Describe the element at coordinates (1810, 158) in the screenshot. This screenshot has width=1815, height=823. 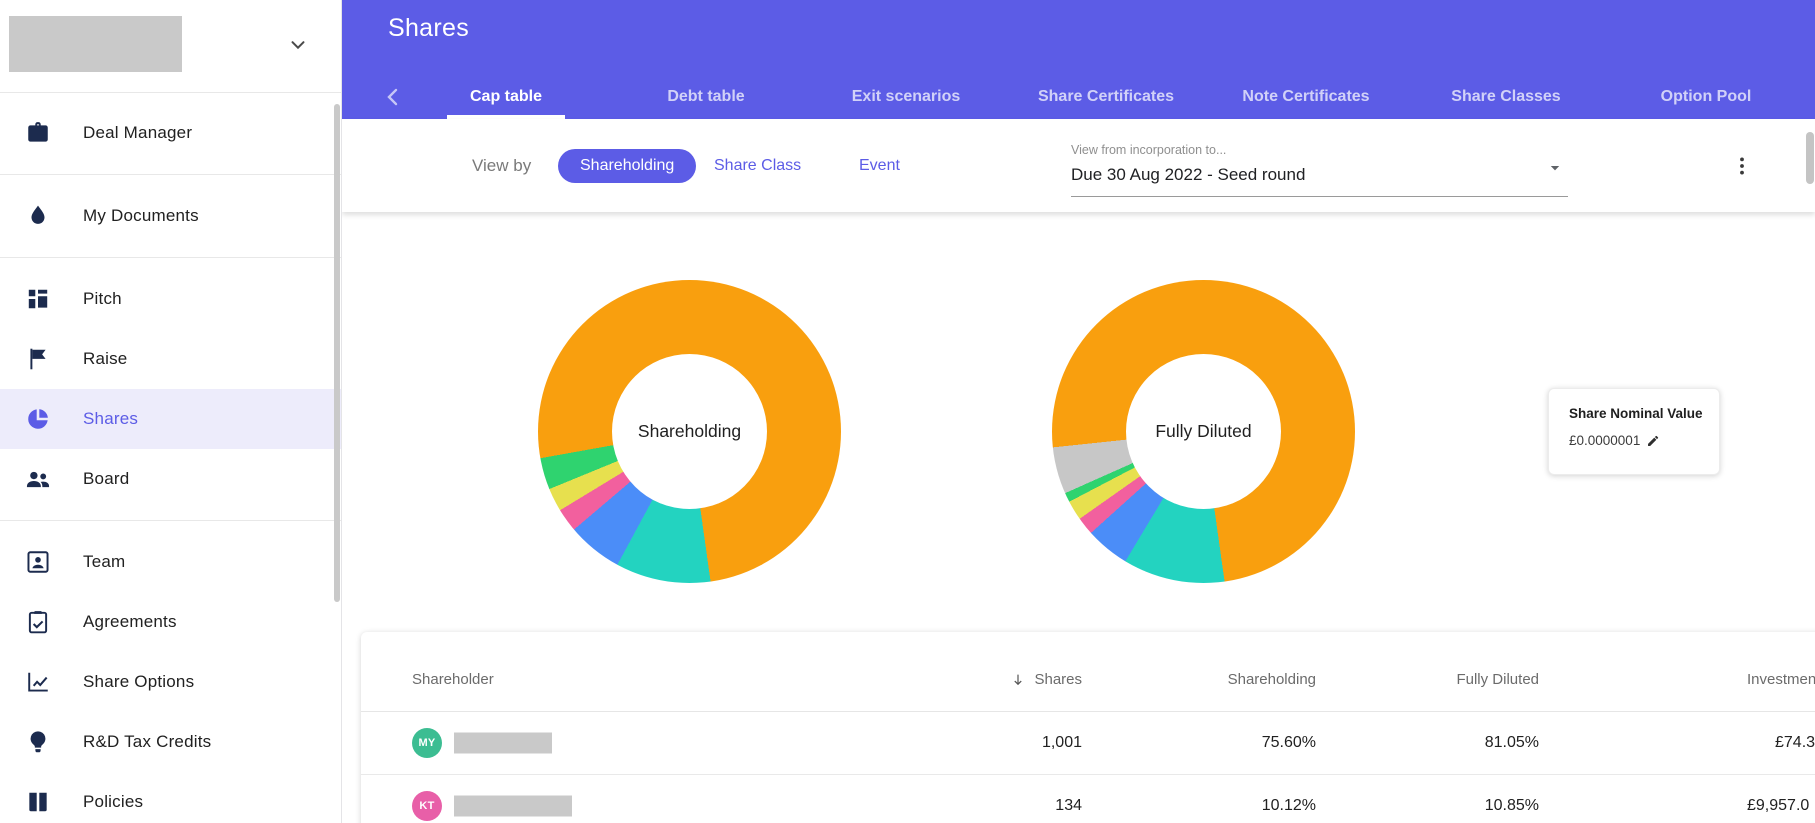
I see `page-scrollbar-thumb` at that location.